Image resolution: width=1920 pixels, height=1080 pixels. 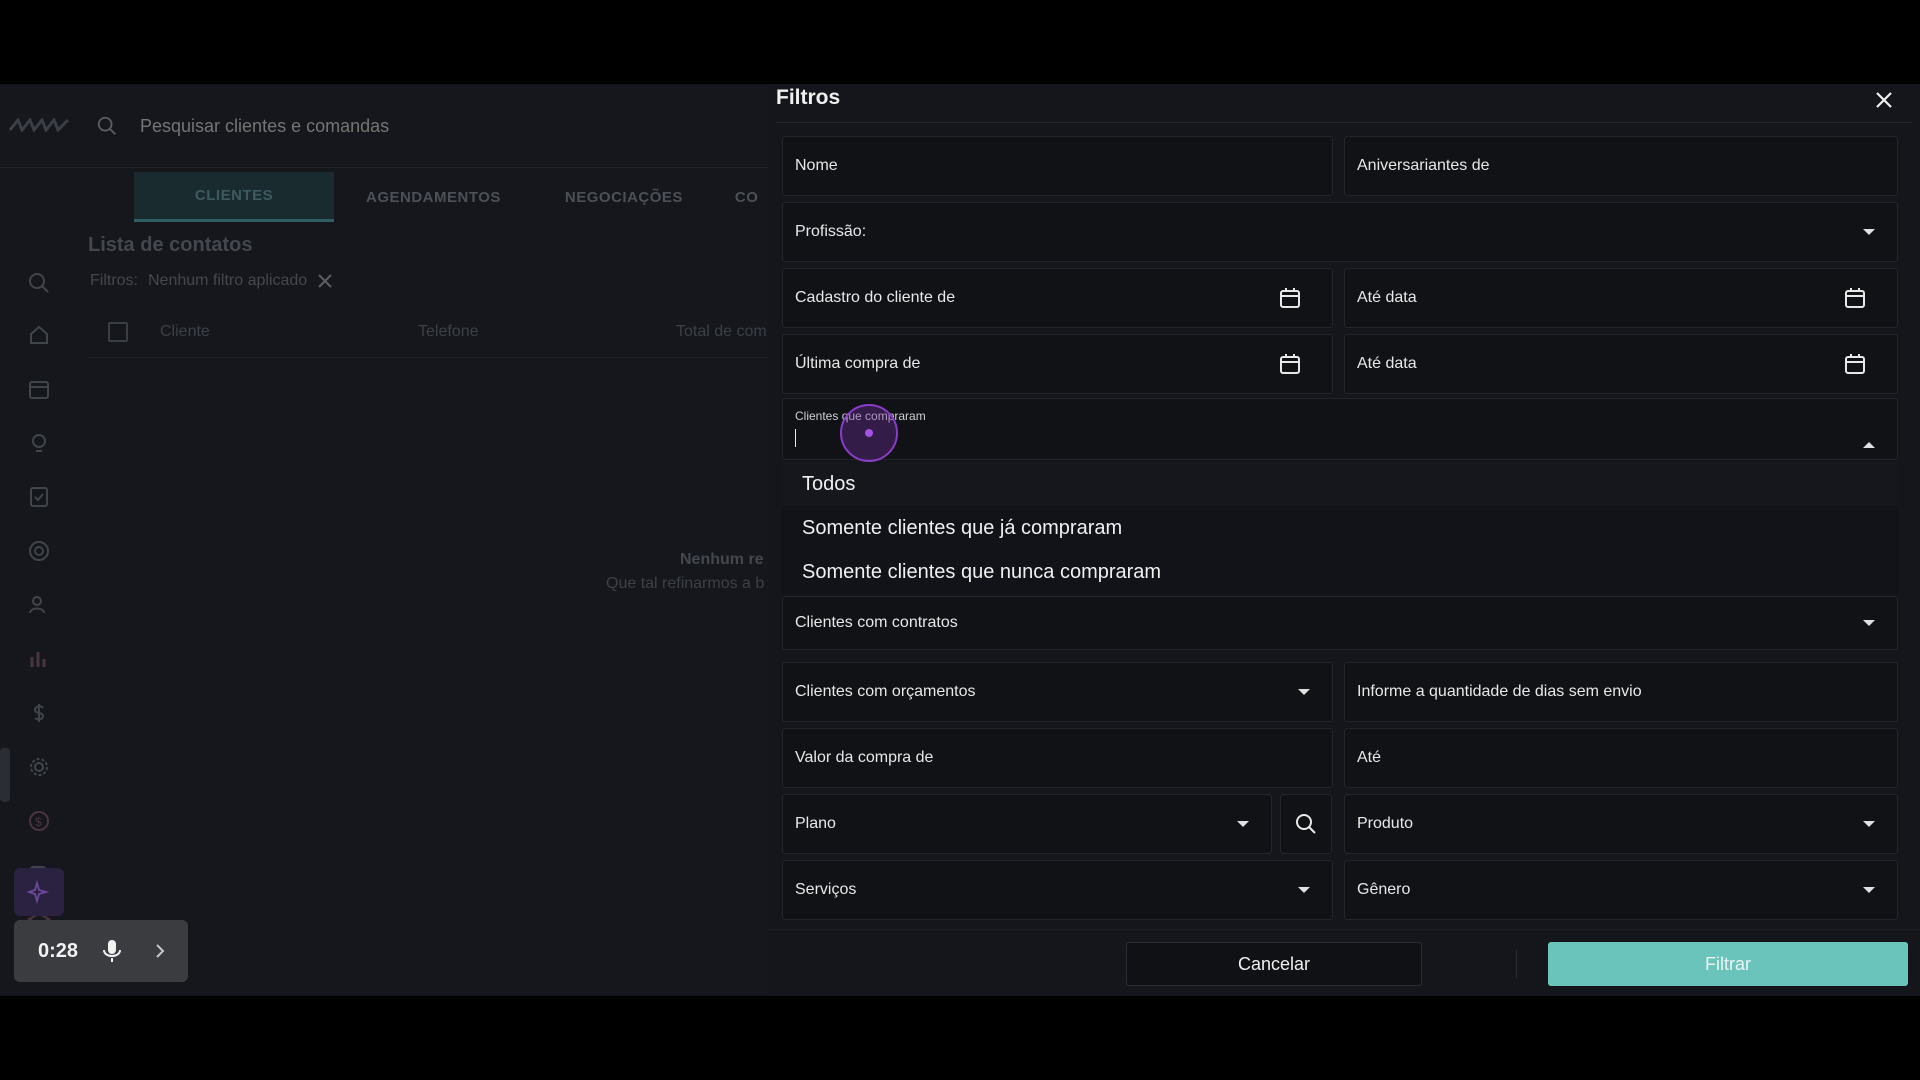 I want to click on clientes-contratos-label: Clientes com contratos, so click(x=876, y=622).